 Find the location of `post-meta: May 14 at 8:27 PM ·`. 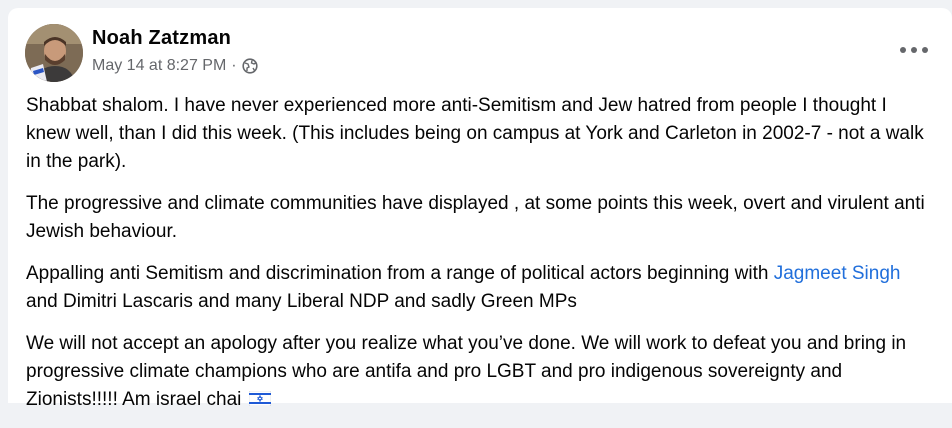

post-meta: May 14 at 8:27 PM · is located at coordinates (175, 66).